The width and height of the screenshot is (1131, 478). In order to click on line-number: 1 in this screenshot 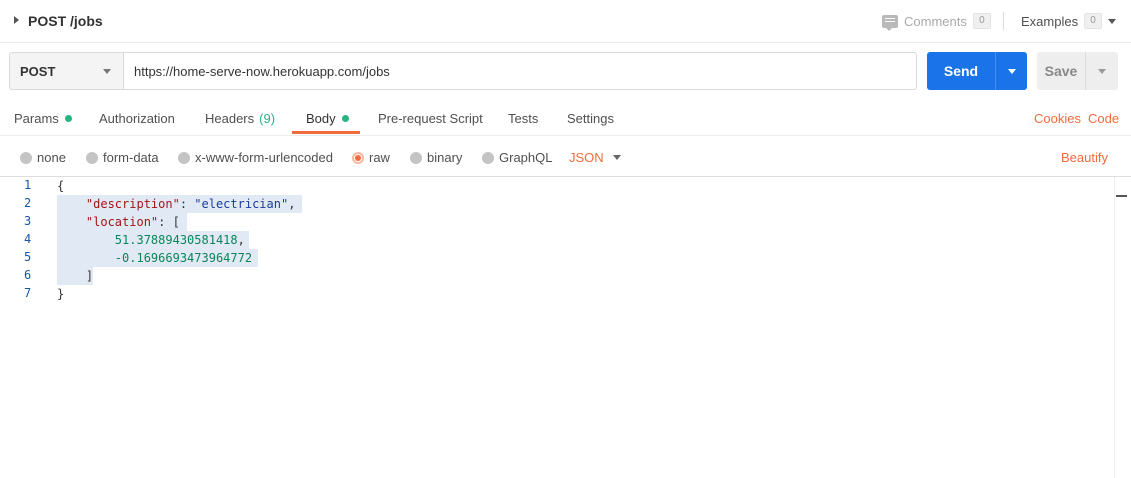, I will do `click(28, 185)`.